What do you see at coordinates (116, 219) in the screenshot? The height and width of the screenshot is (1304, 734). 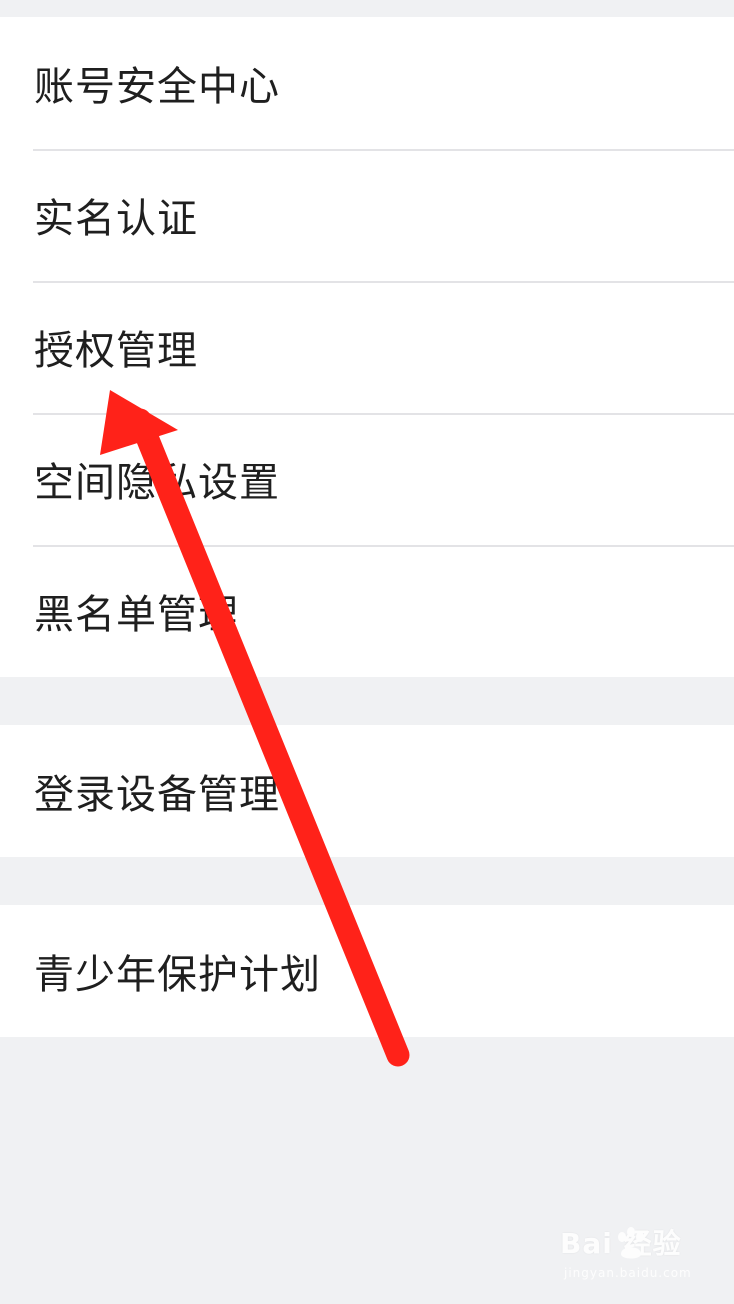 I see `menu-item-label: 实名认证` at bounding box center [116, 219].